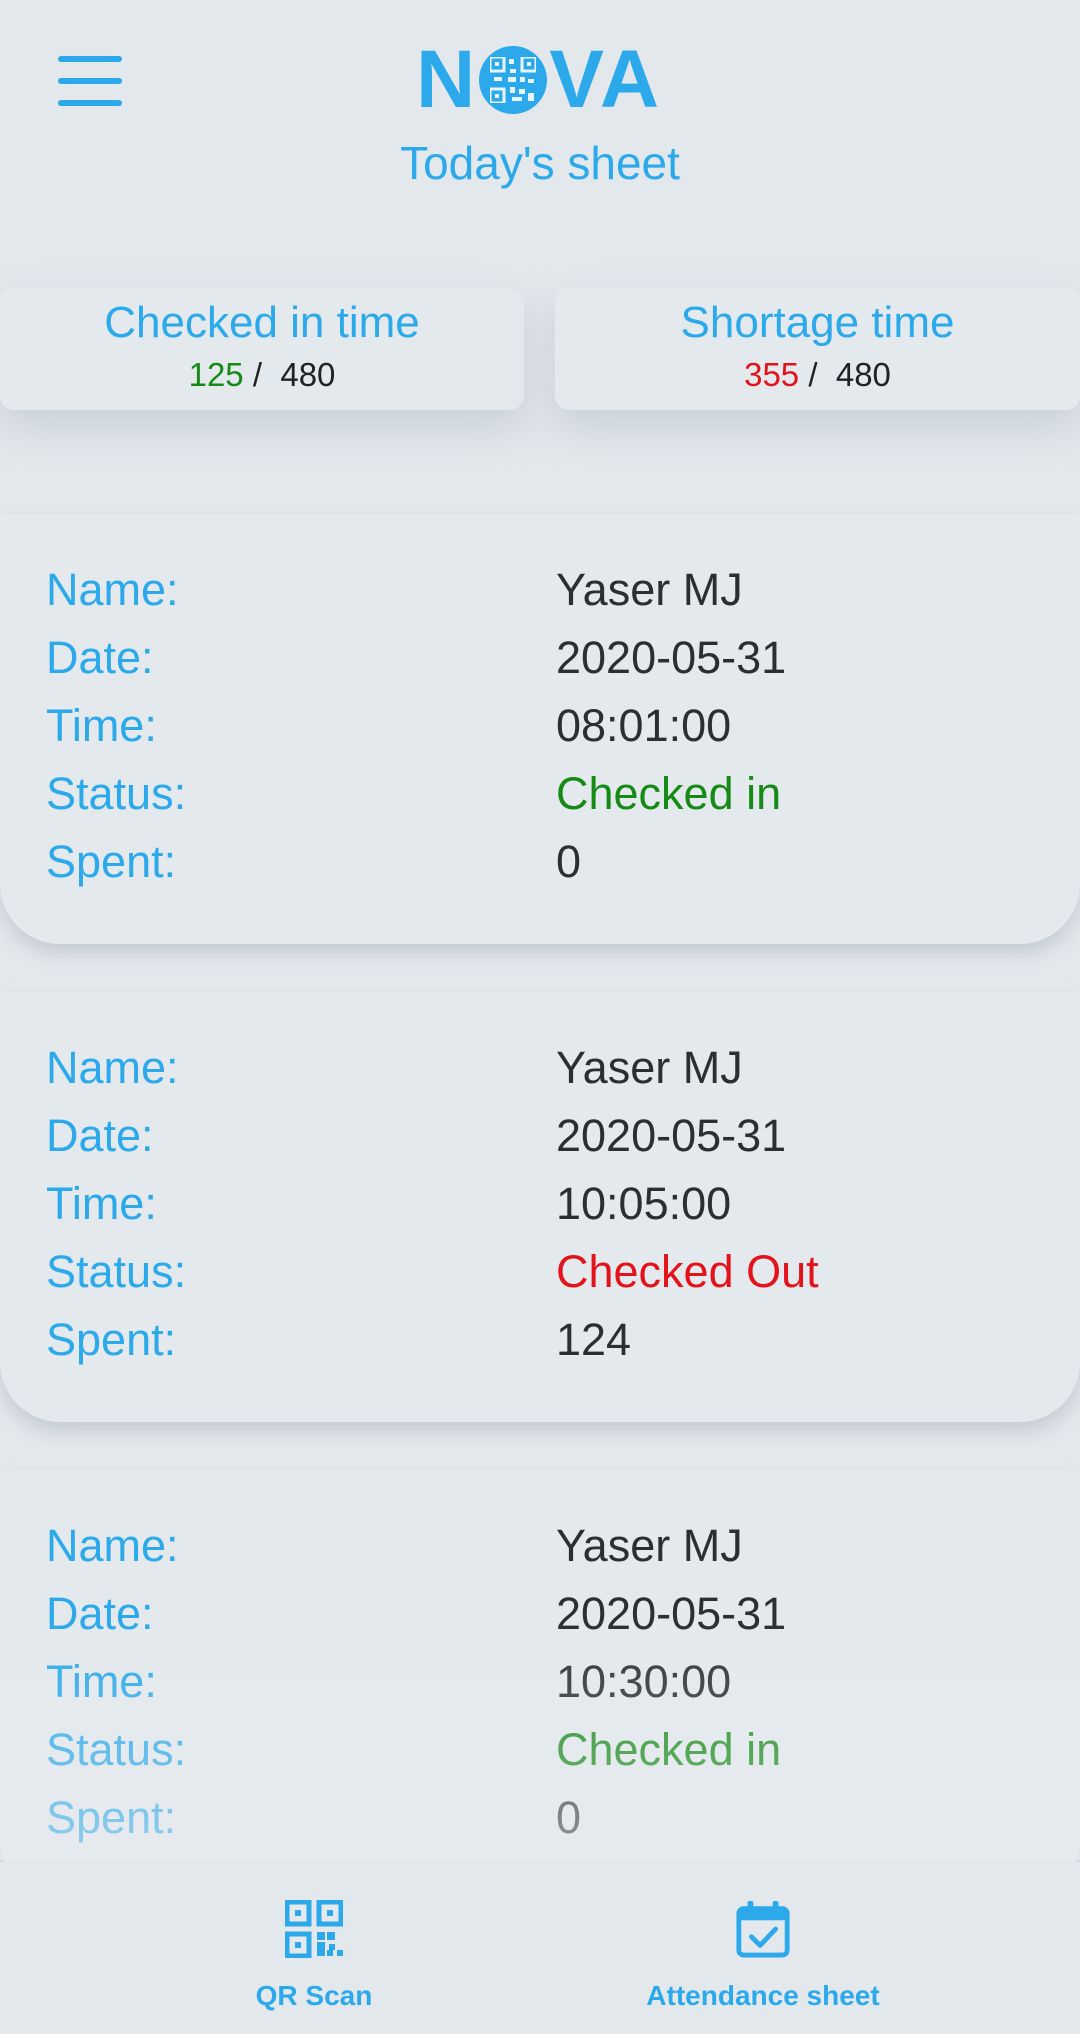 This screenshot has height=2034, width=1080. I want to click on shortage-time-value: 355, so click(772, 374).